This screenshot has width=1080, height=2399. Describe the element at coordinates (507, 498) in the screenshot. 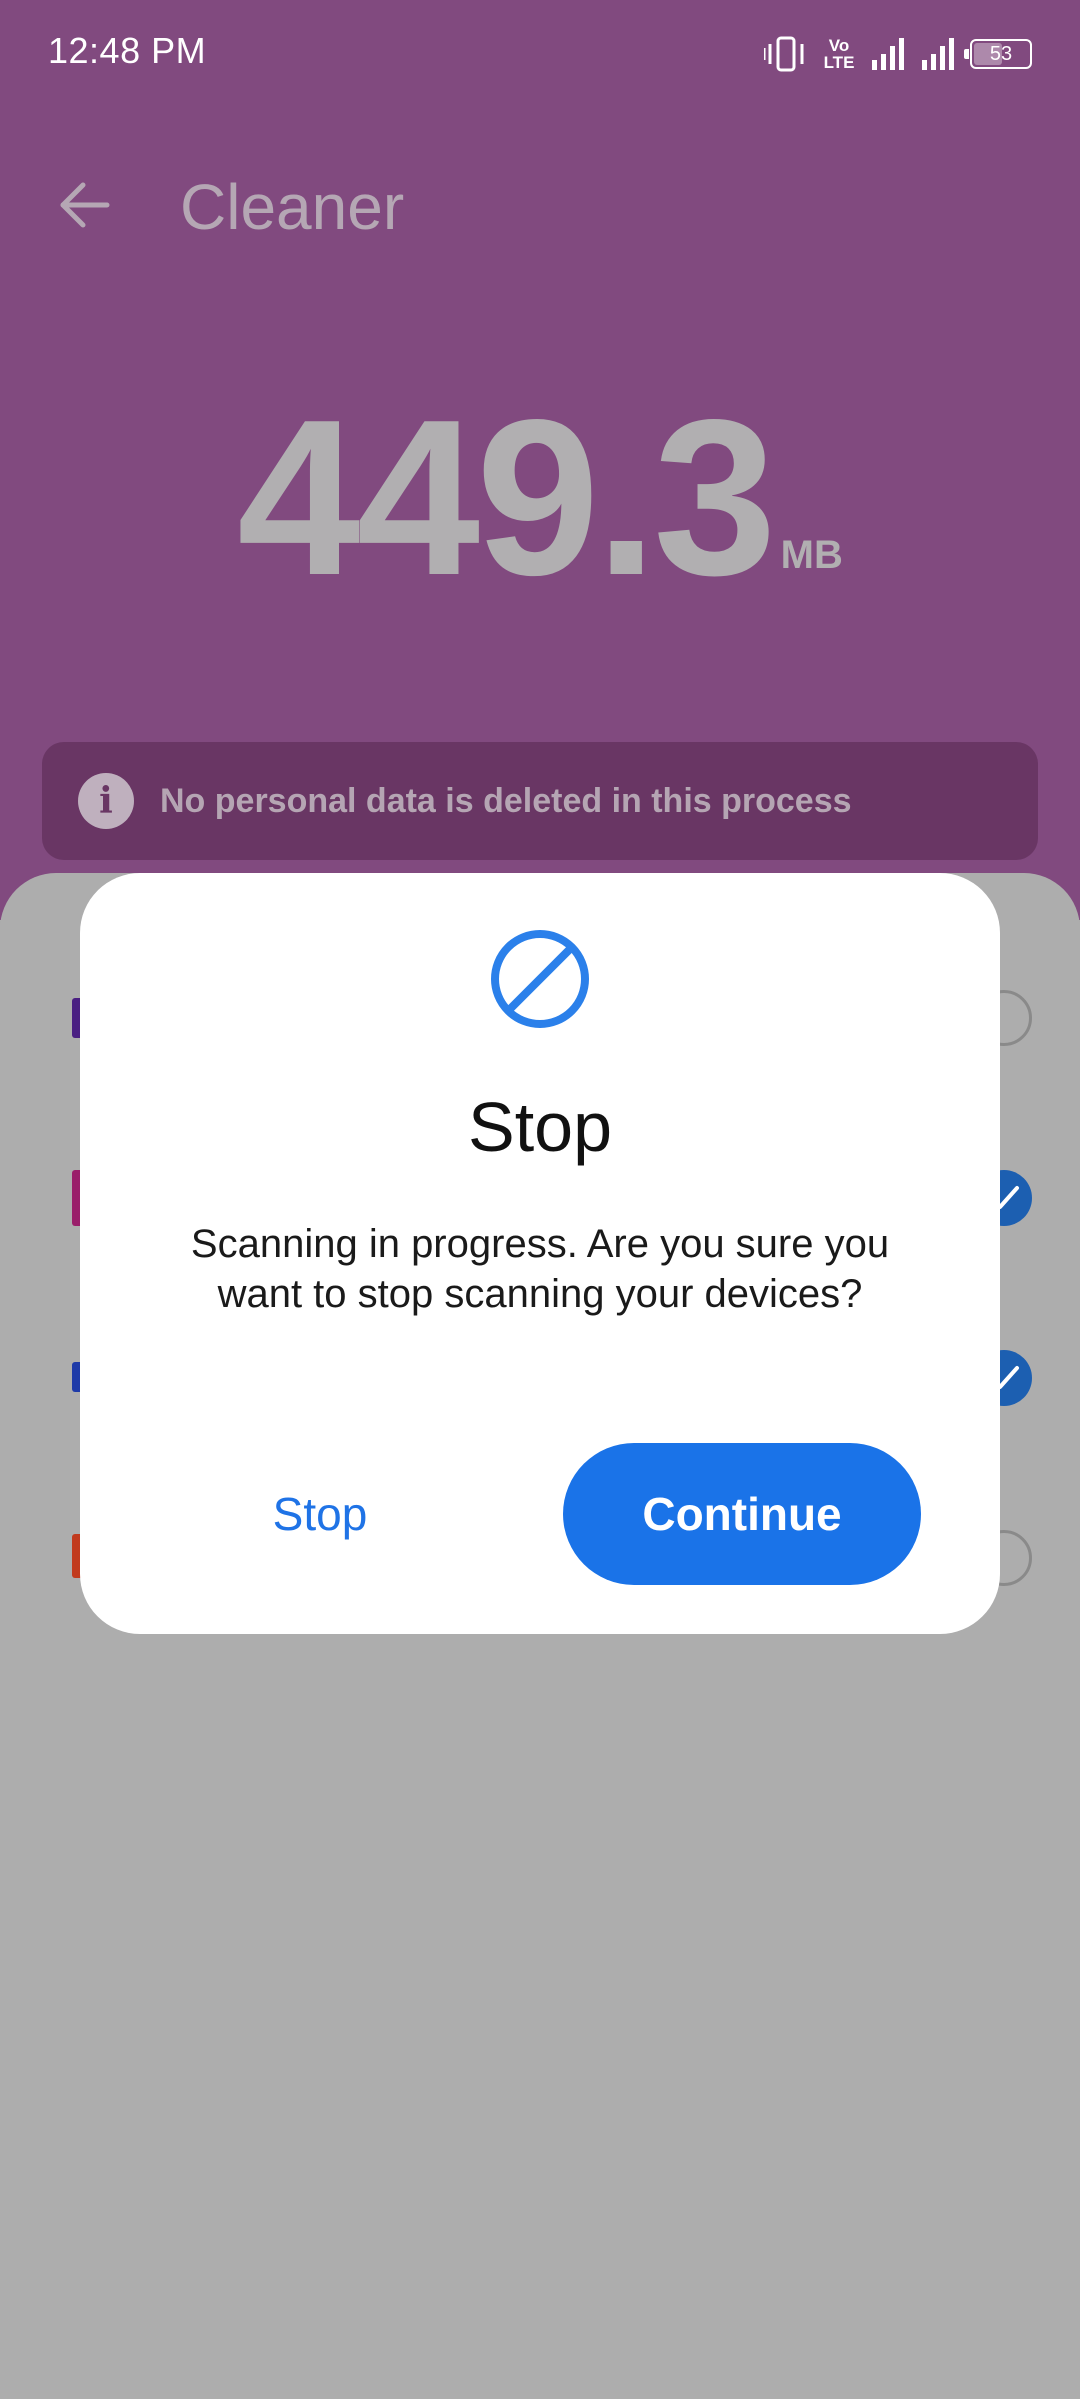

I see `scanned-size-value: 449.3` at that location.